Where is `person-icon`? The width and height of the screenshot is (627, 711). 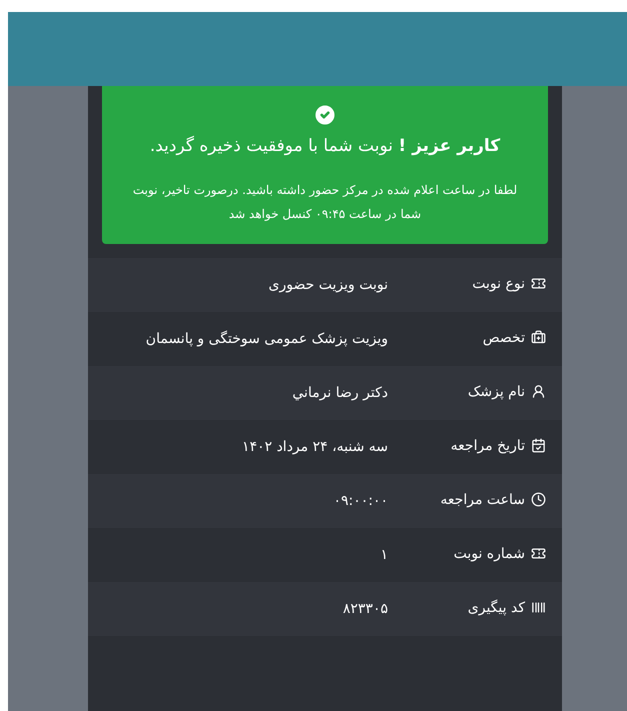 person-icon is located at coordinates (538, 391).